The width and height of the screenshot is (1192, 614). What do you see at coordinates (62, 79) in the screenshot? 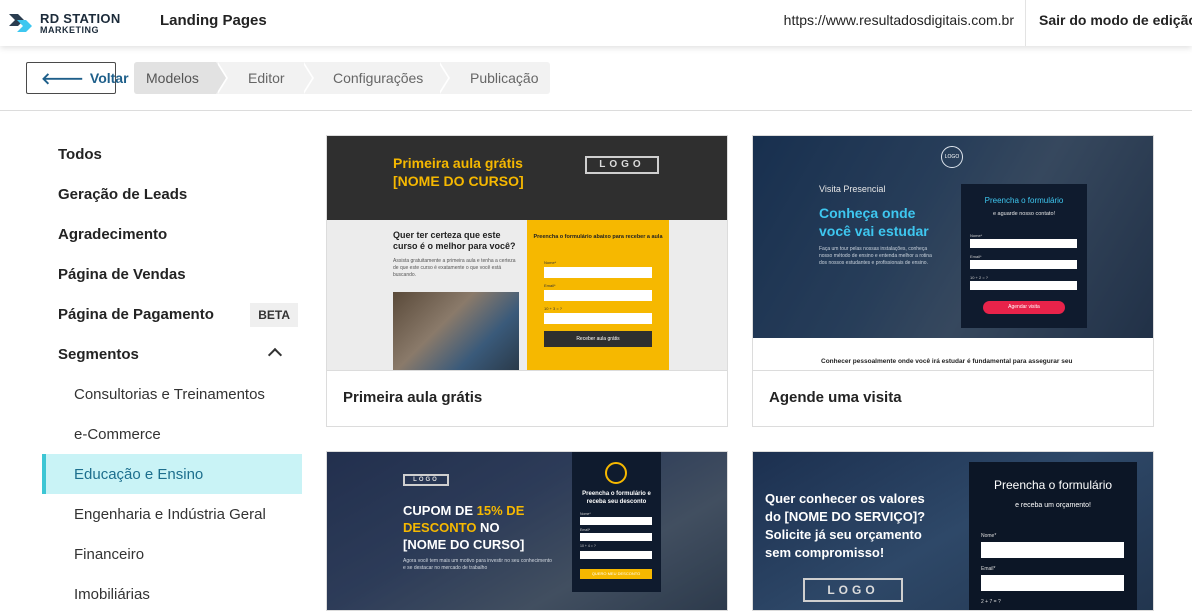
I see `arrow-left-icon: 🡐` at bounding box center [62, 79].